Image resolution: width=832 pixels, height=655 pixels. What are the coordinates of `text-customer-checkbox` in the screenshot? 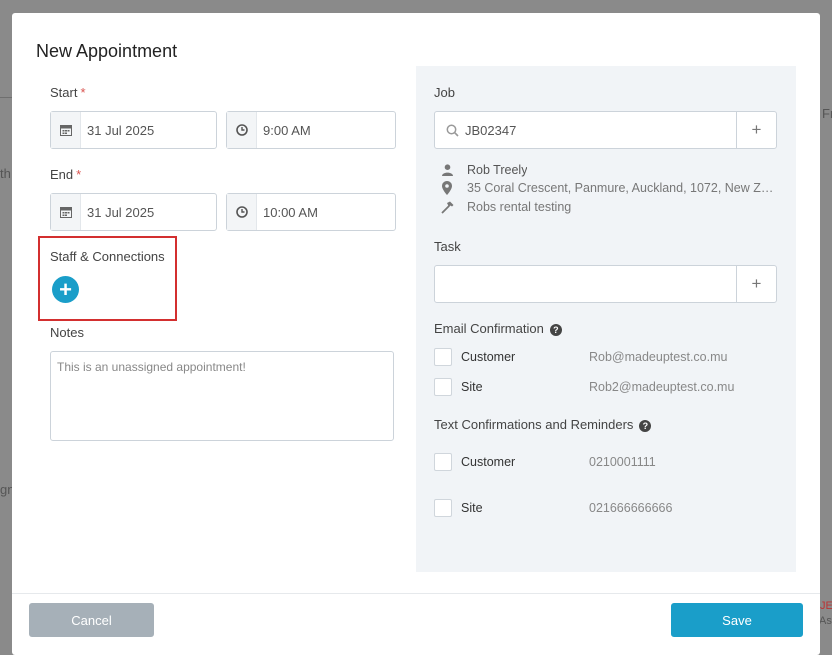 It's located at (443, 462).